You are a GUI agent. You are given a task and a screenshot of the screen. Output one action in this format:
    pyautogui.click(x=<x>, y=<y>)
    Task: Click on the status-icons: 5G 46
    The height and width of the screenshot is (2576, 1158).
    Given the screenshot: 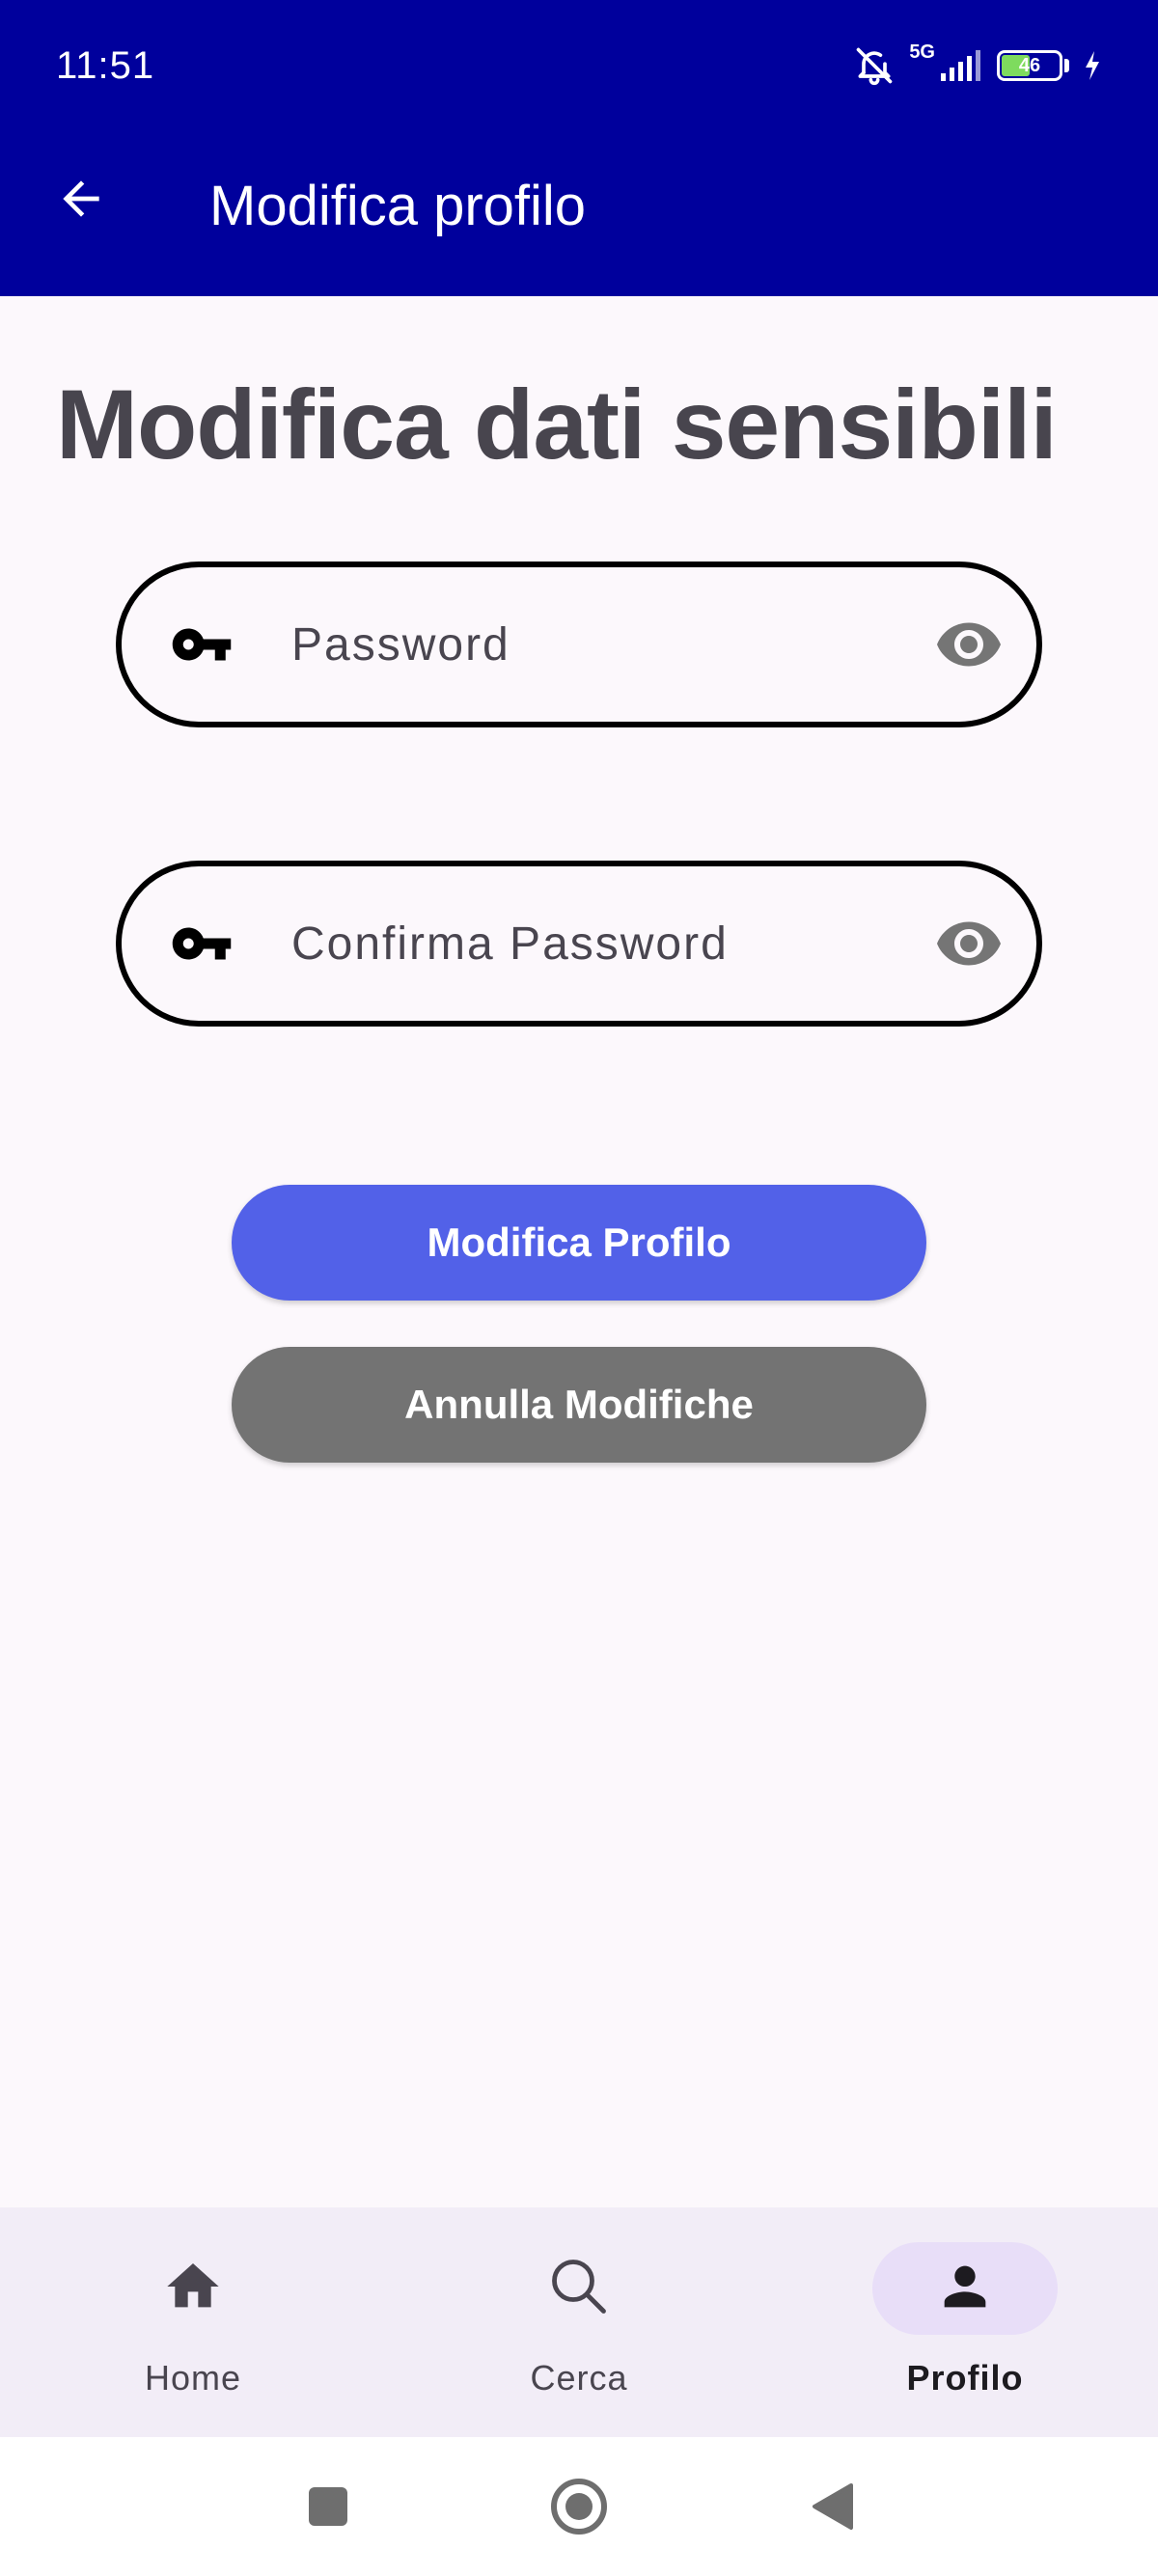 What is the action you would take?
    pyautogui.click(x=977, y=65)
    